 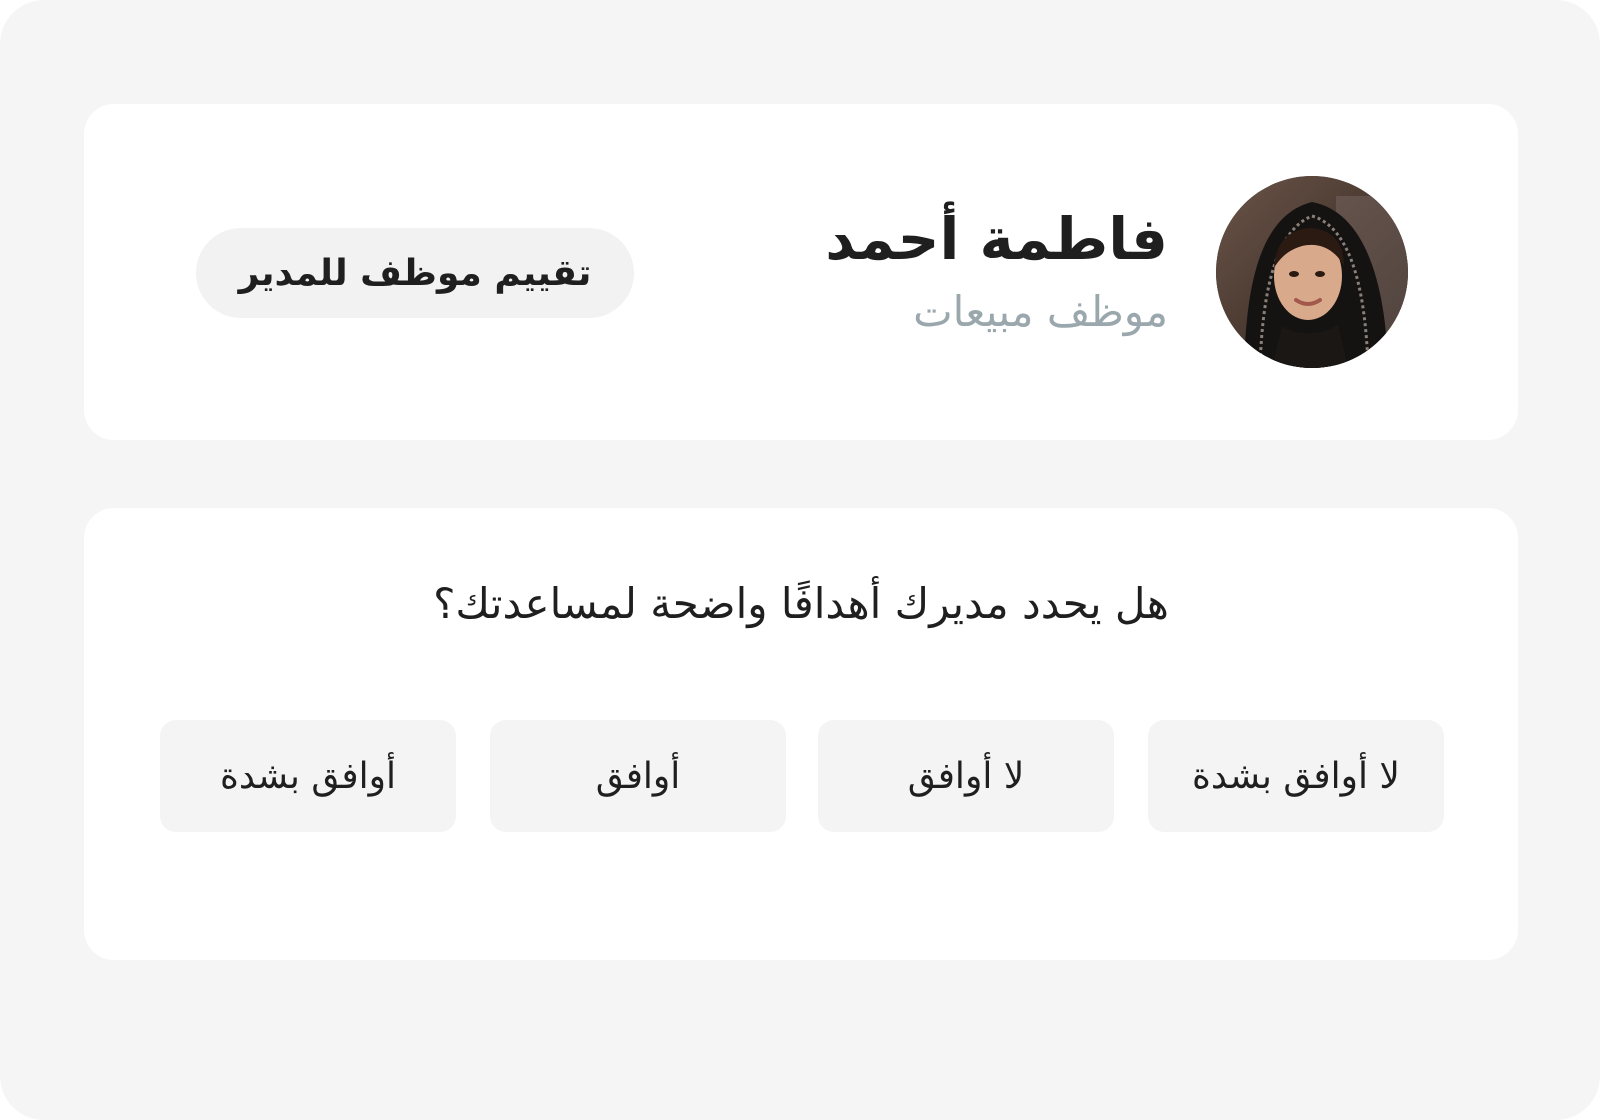 What do you see at coordinates (1296, 776) in the screenshot?
I see `option-strongly-disagree: لا أوافق بشدة` at bounding box center [1296, 776].